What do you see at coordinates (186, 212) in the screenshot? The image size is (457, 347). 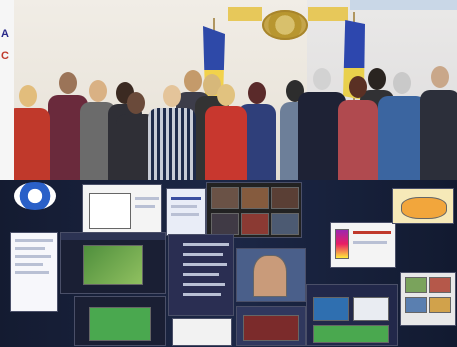 I see `presentation-tile` at bounding box center [186, 212].